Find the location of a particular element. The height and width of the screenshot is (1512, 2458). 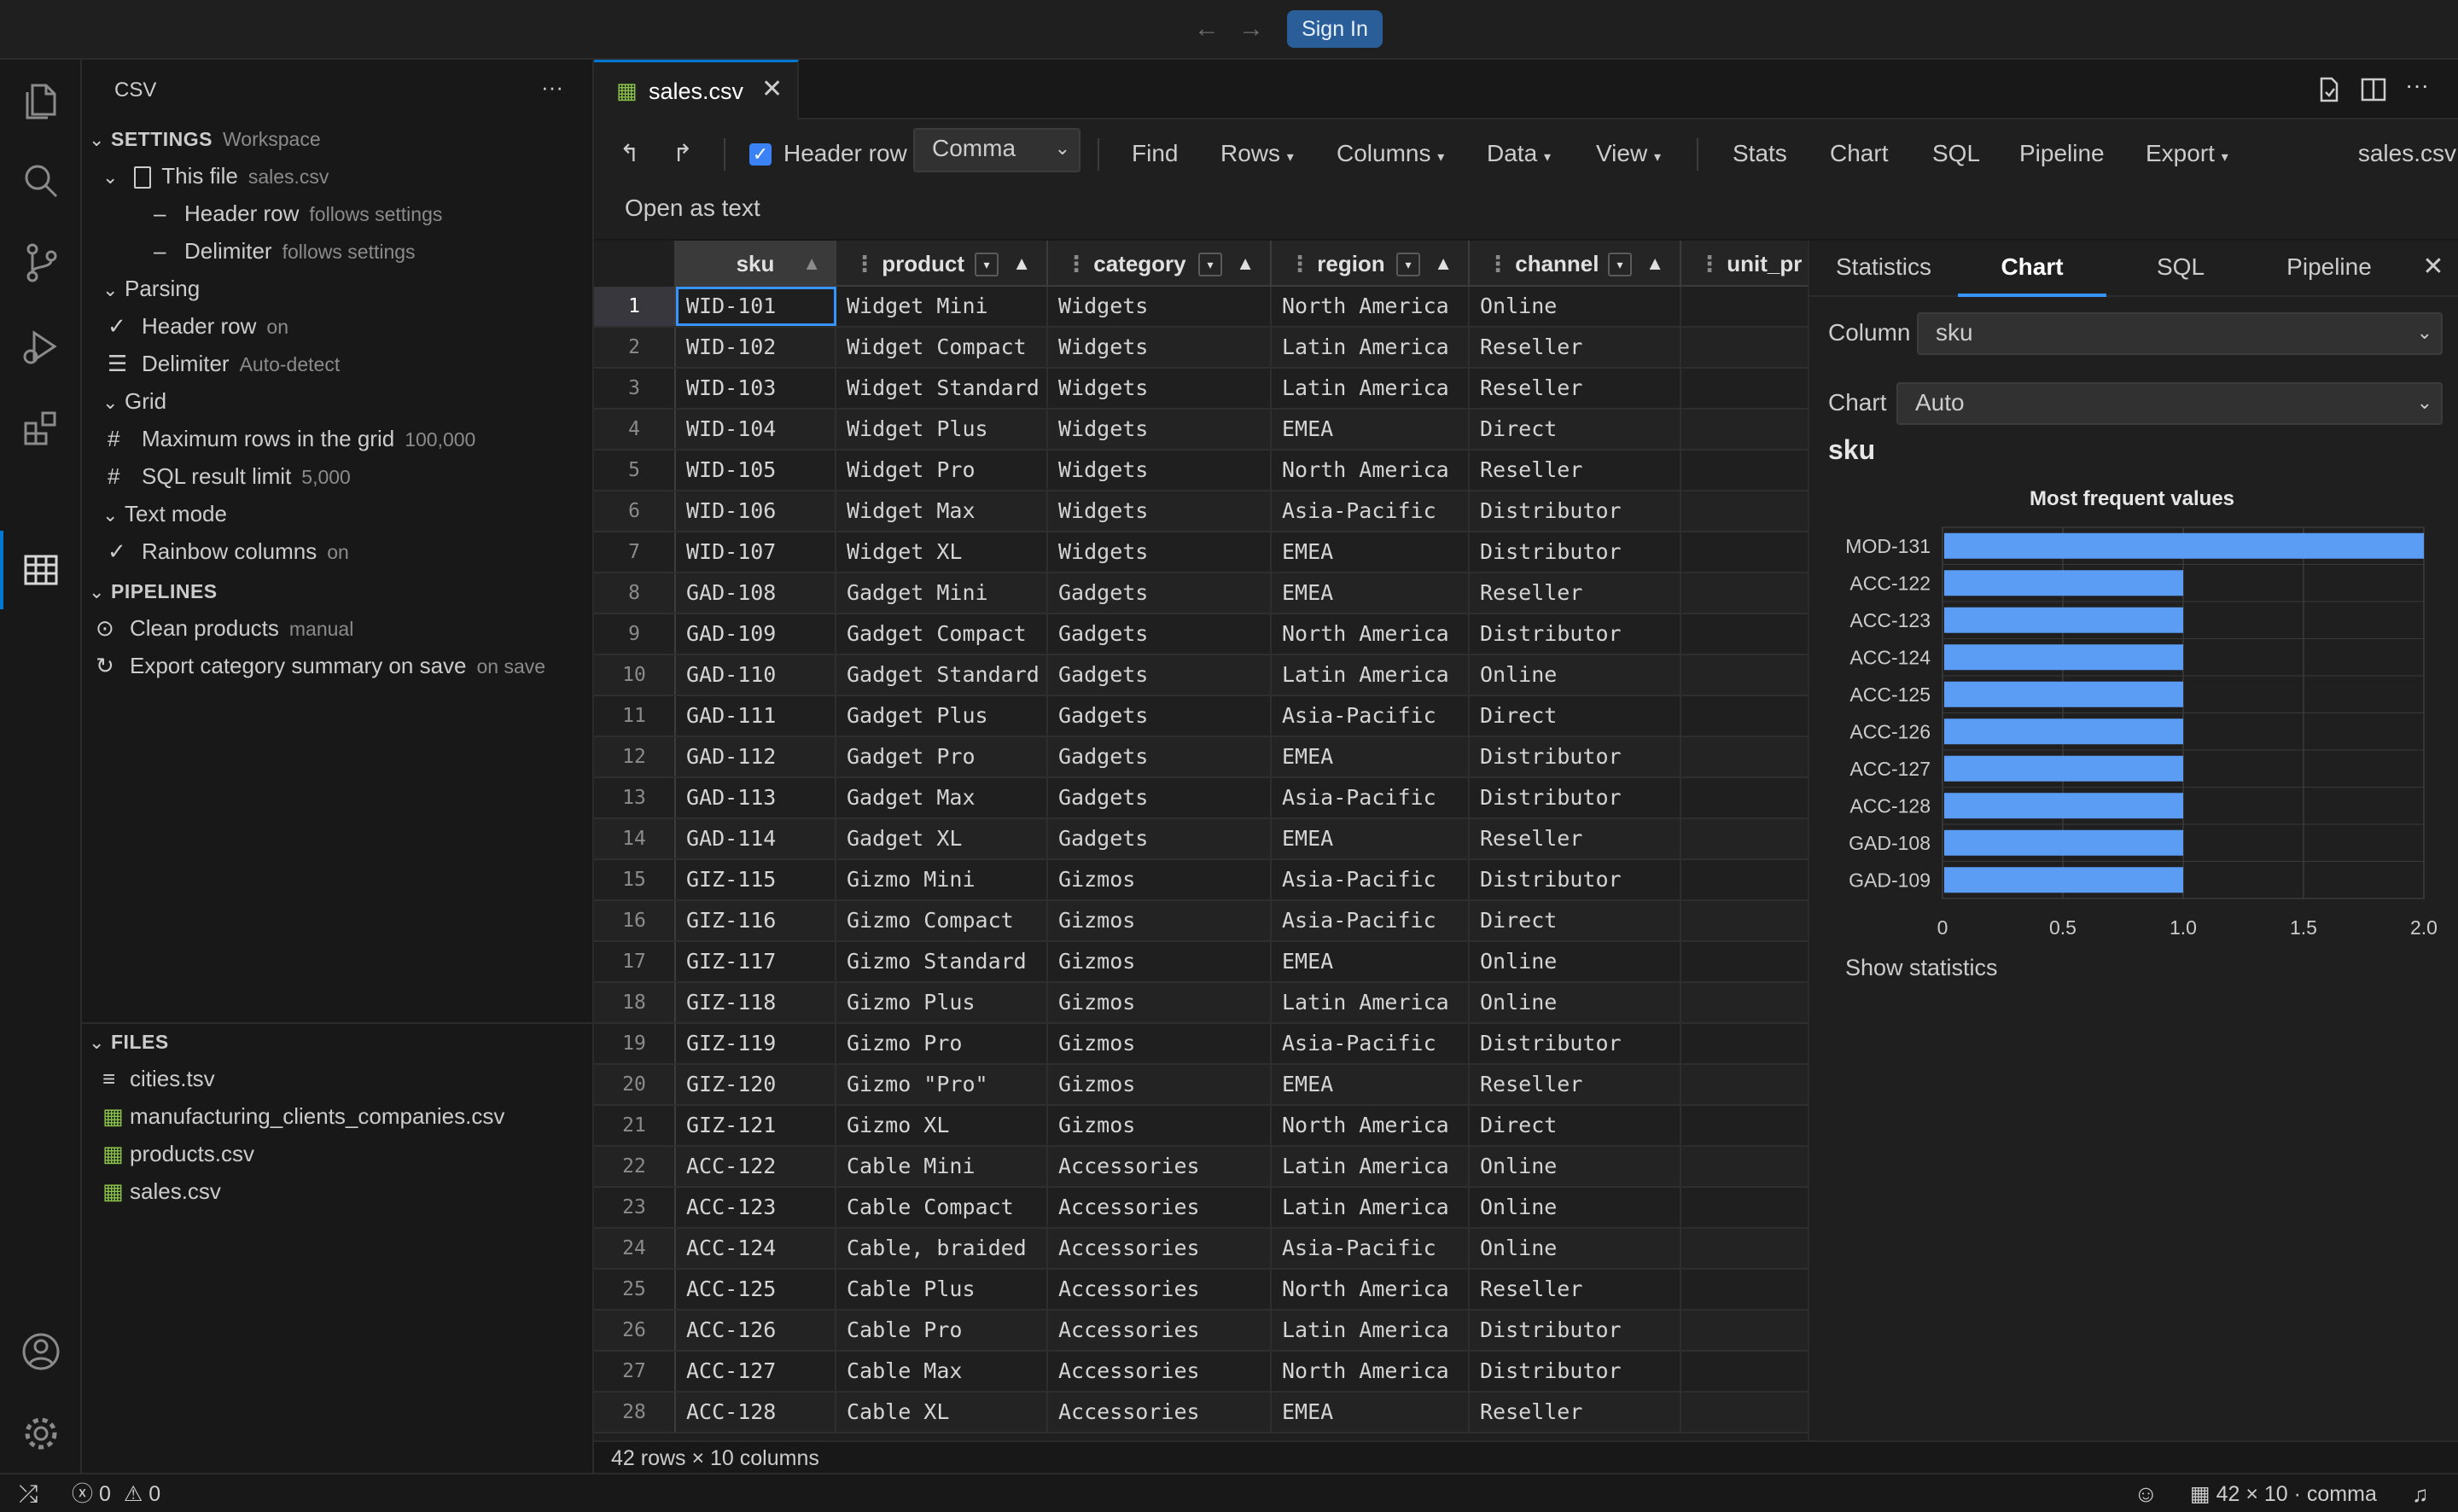

settings-section-header: ⌄ SETTINGS Workspace is located at coordinates (205, 138).